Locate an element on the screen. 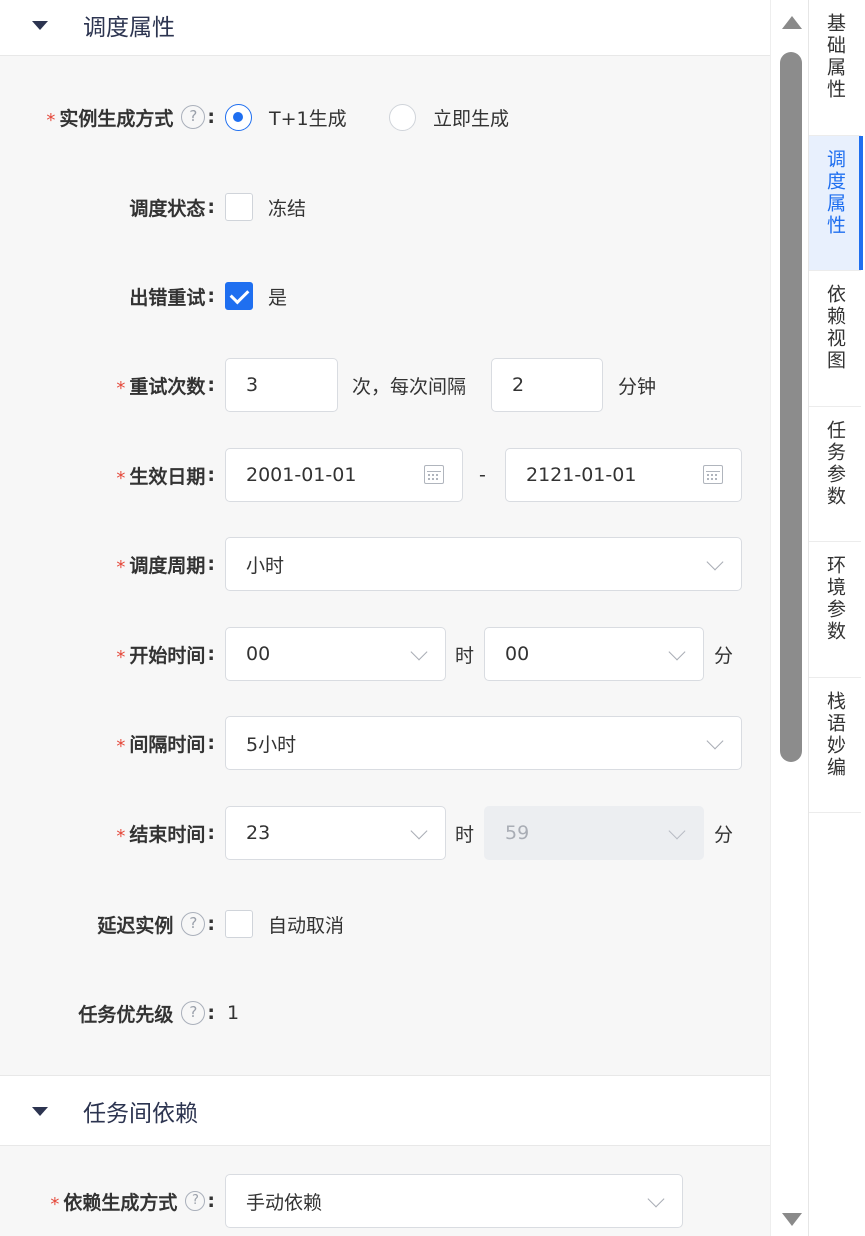 The width and height of the screenshot is (865, 1236). sidenav-item-dependency-view: 依赖视图 is located at coordinates (835, 339).